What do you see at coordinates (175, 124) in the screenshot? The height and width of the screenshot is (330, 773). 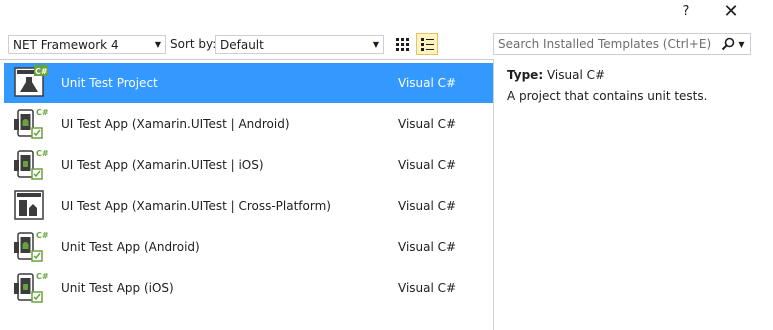 I see `template-name: UI Test App (Xamarin.UITest | Android)` at bounding box center [175, 124].